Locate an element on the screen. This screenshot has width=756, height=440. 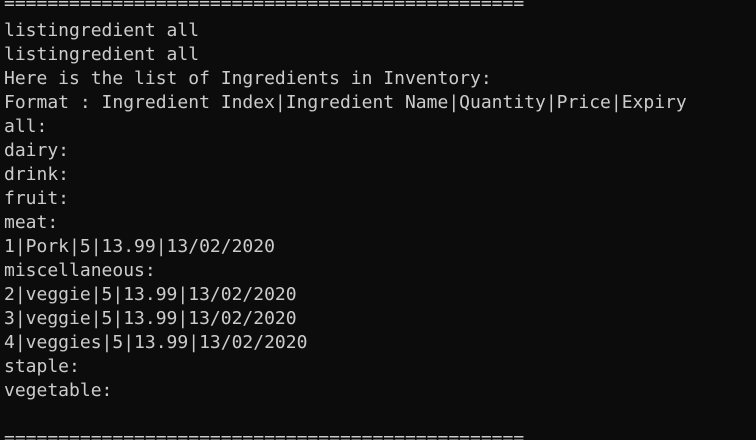
category-fruit-label: fruit: is located at coordinates (37, 198).